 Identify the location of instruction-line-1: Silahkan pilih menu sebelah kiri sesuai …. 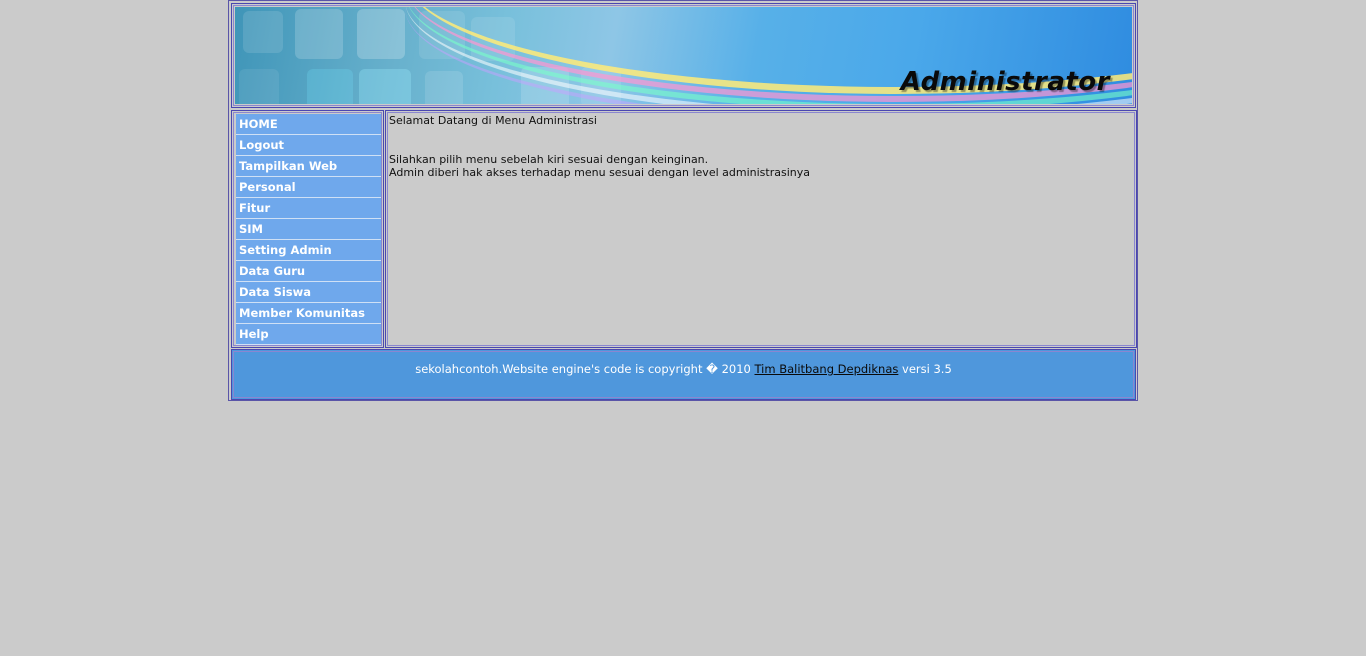
(549, 159).